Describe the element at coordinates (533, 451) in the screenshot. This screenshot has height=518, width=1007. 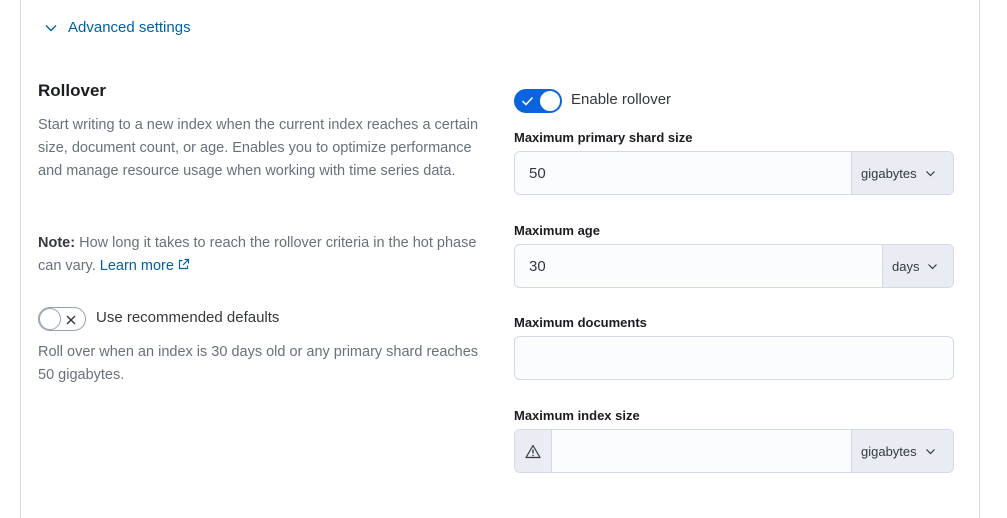
I see `warning-icon` at that location.